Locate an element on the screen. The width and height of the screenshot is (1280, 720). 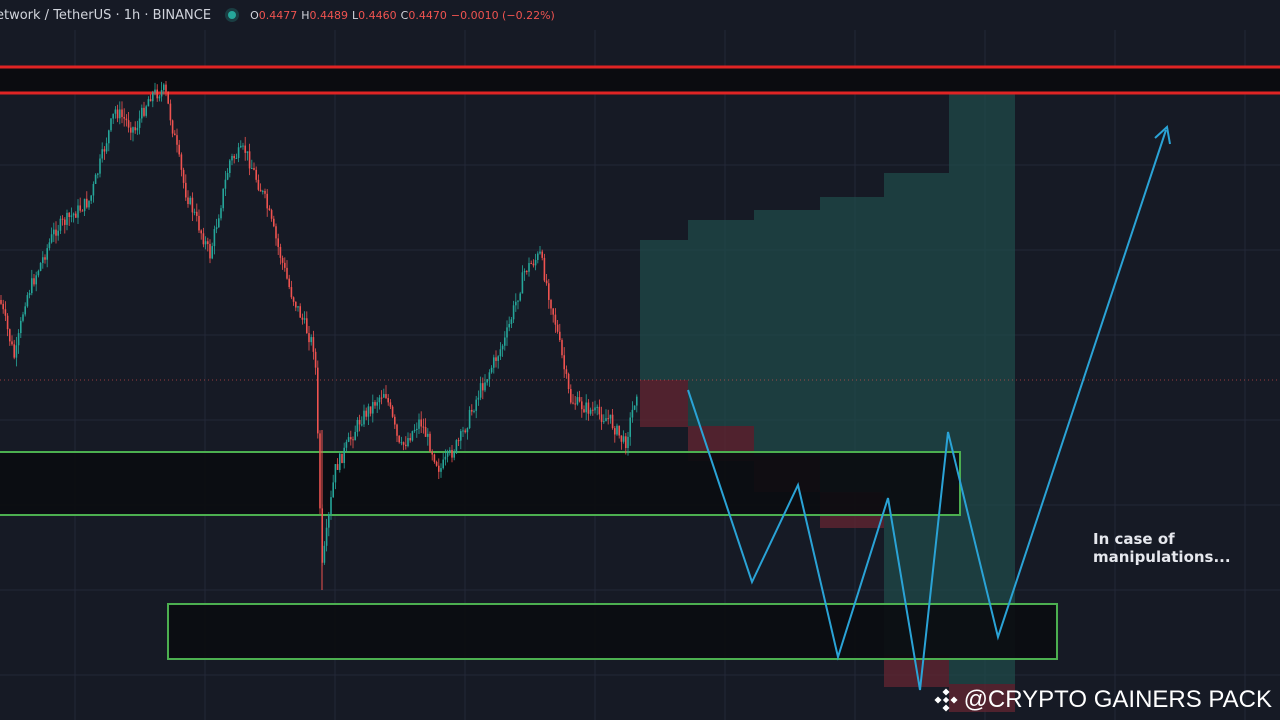
annotation-line-1: In case of is located at coordinates (1134, 539).